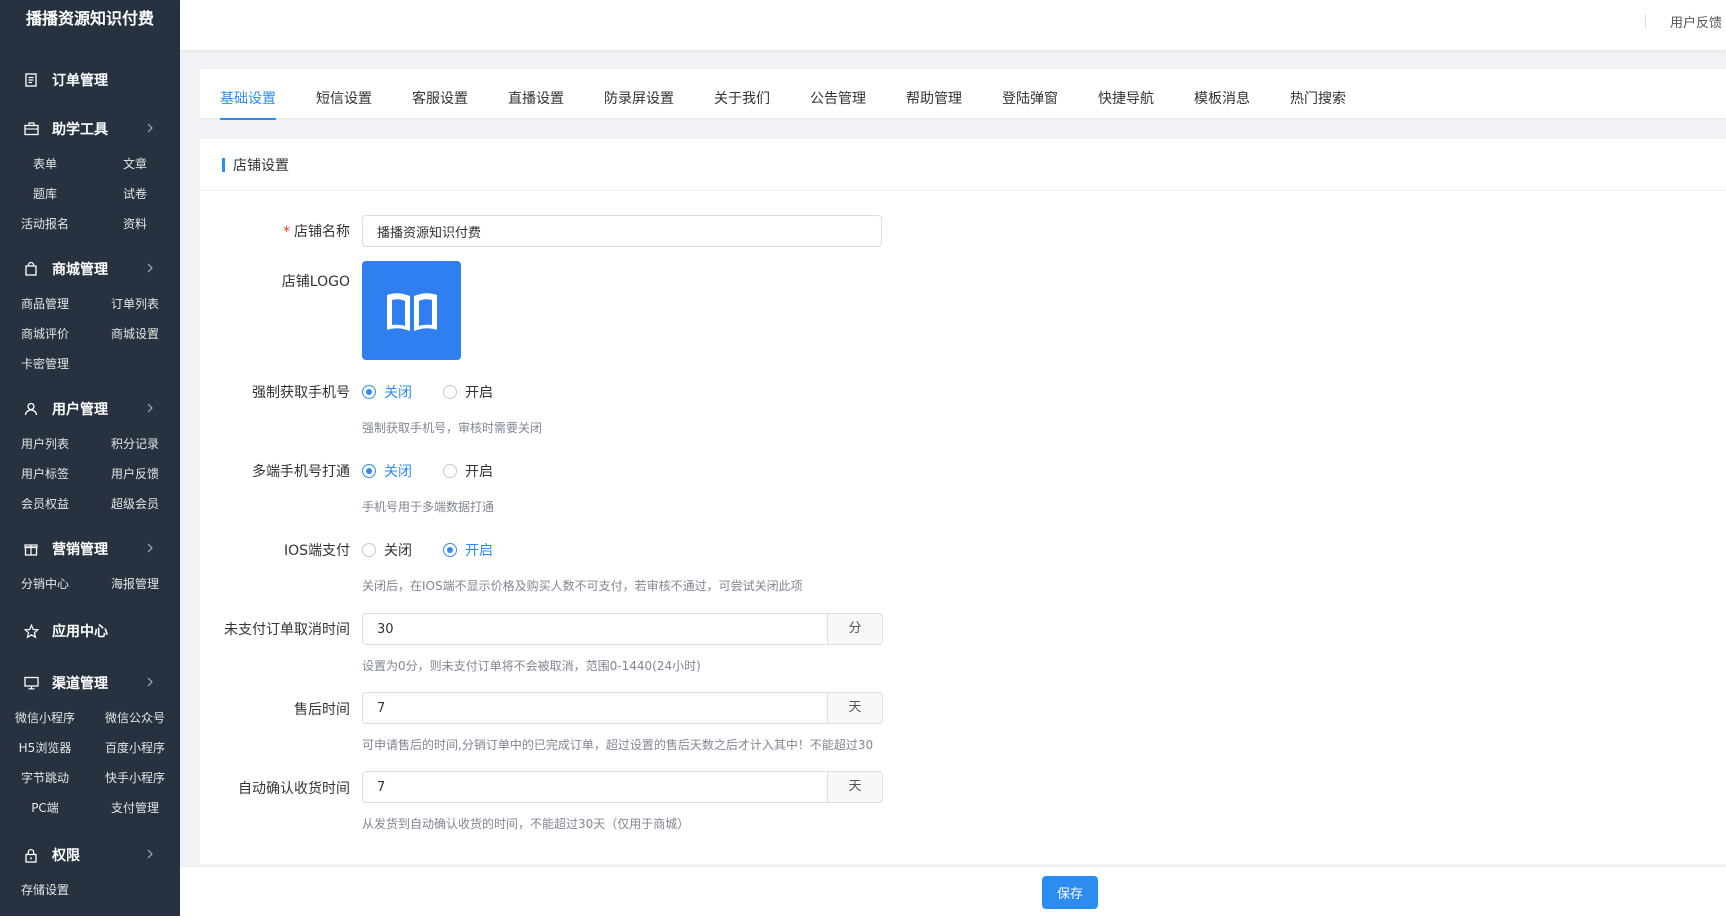 This screenshot has height=923, width=1726. I want to click on auto-confirm-label: 自动确认收货时间, so click(294, 789).